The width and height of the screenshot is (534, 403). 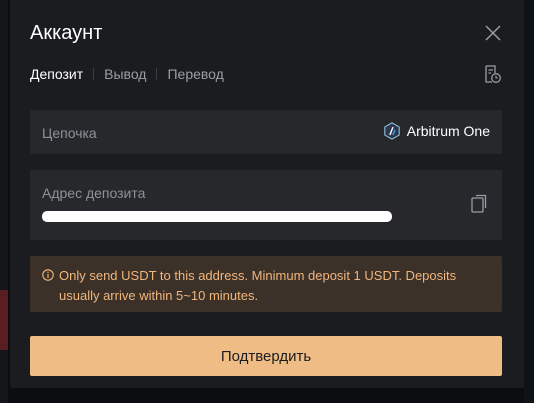 What do you see at coordinates (69, 133) in the screenshot?
I see `chain-label: Цепочка` at bounding box center [69, 133].